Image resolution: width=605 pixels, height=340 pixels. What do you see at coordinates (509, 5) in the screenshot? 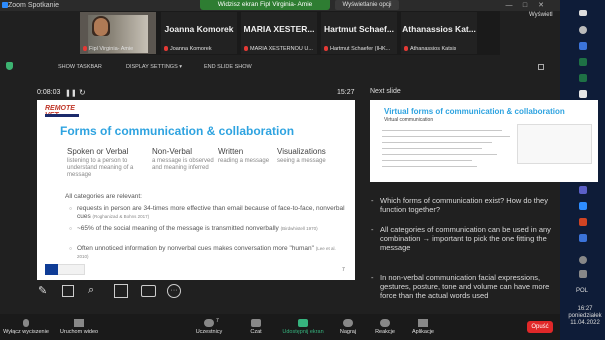
I see `minimize-icon: —` at bounding box center [509, 5].